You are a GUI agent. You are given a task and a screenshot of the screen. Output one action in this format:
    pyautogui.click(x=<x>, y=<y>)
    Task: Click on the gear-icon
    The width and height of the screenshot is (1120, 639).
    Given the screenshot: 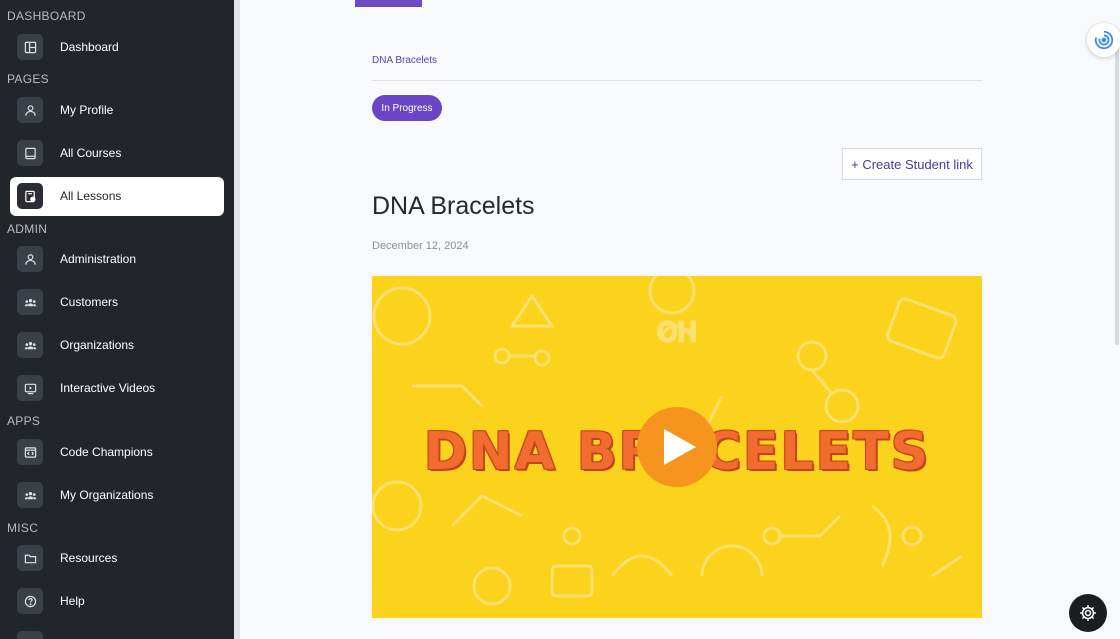 What is the action you would take?
    pyautogui.click(x=1088, y=613)
    